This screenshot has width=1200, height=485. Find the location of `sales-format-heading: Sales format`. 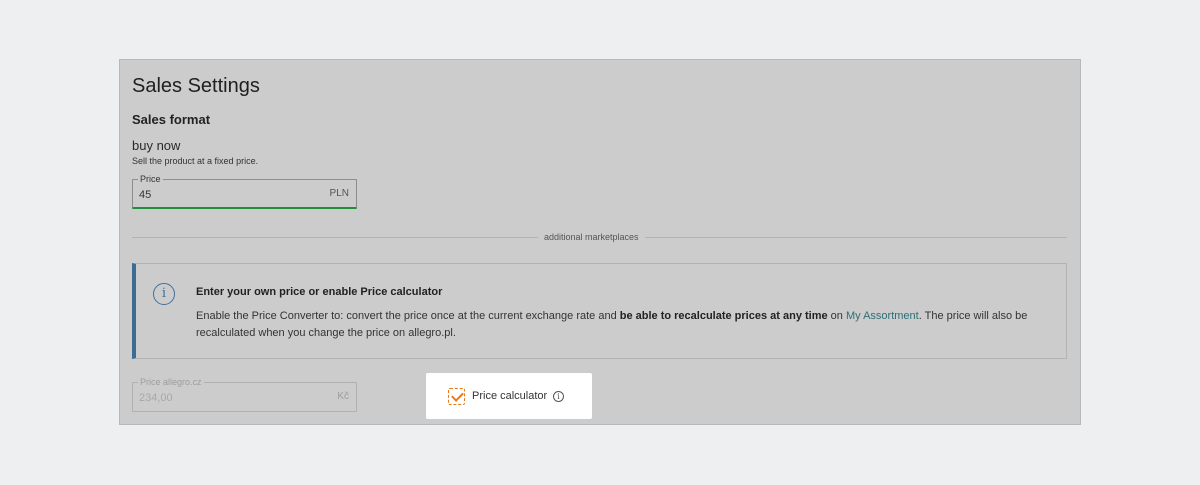

sales-format-heading: Sales format is located at coordinates (171, 119).